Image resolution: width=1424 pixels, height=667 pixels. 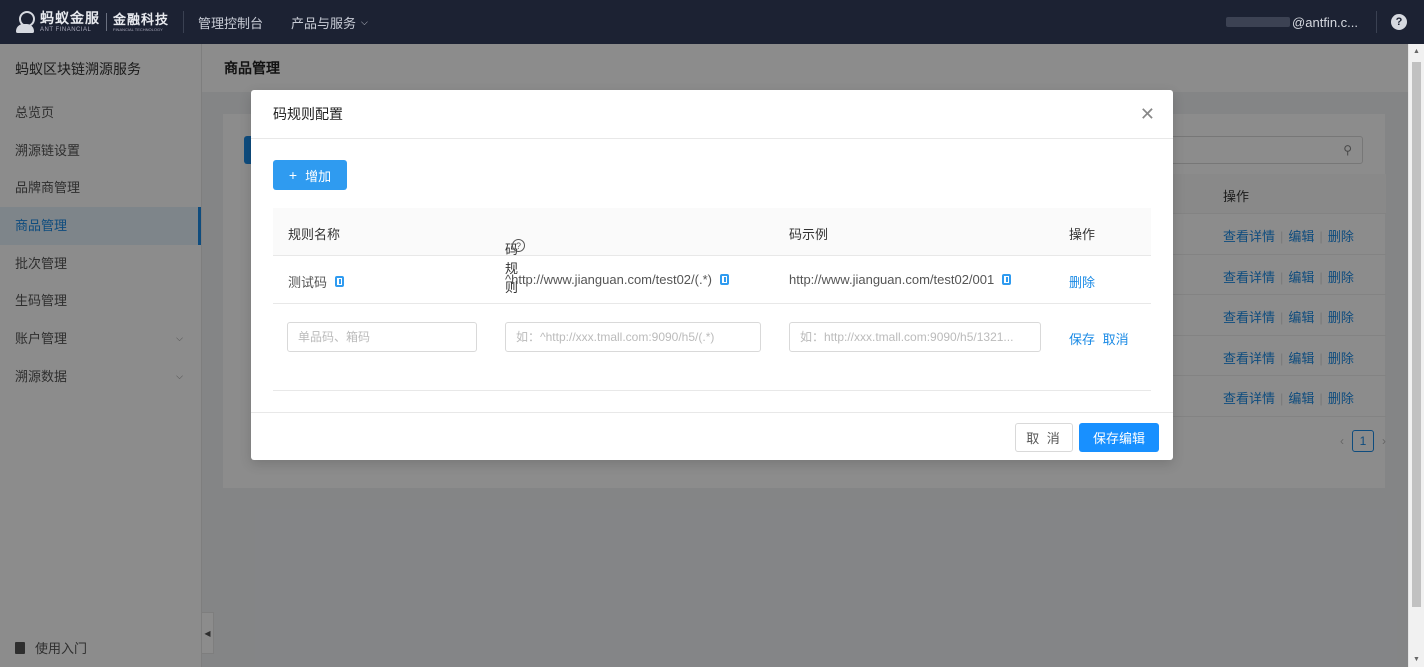 I want to click on scroll-up-arrow-icon: ▲, so click(x=1416, y=51).